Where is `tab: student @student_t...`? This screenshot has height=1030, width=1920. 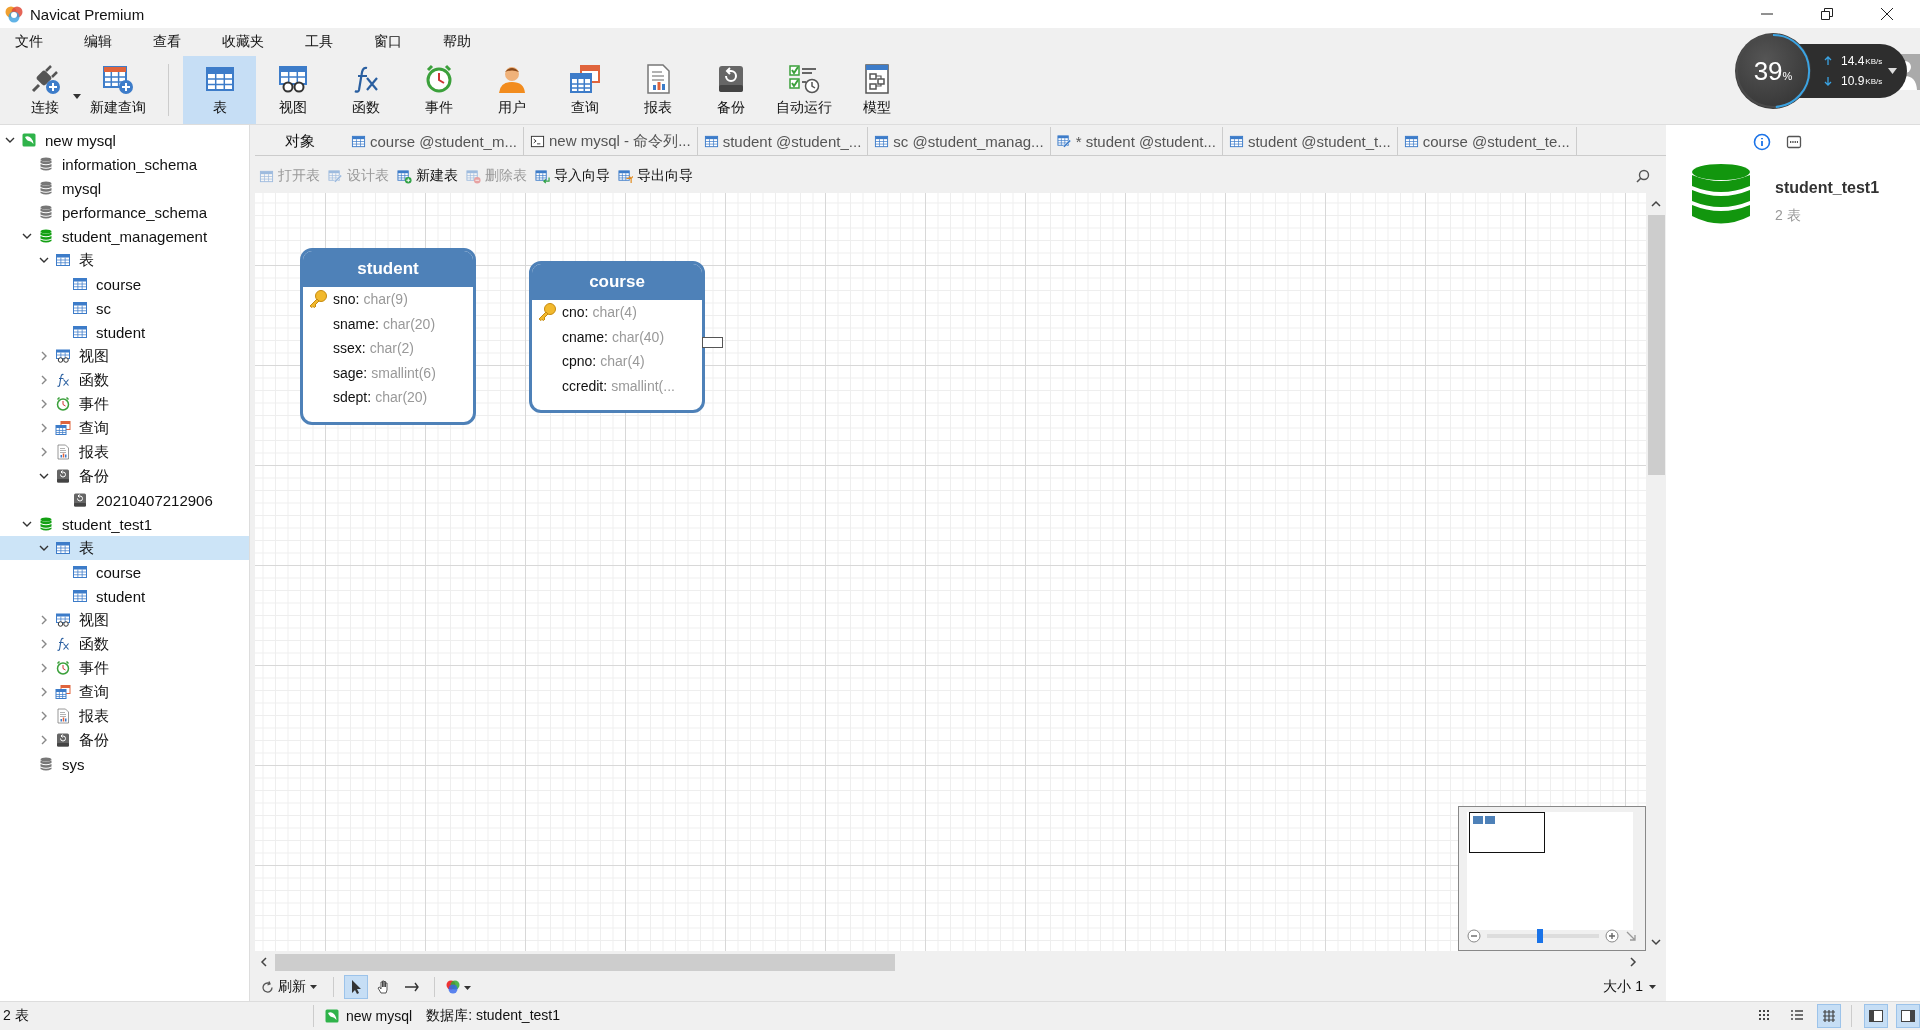 tab: student @student_t... is located at coordinates (1310, 141).